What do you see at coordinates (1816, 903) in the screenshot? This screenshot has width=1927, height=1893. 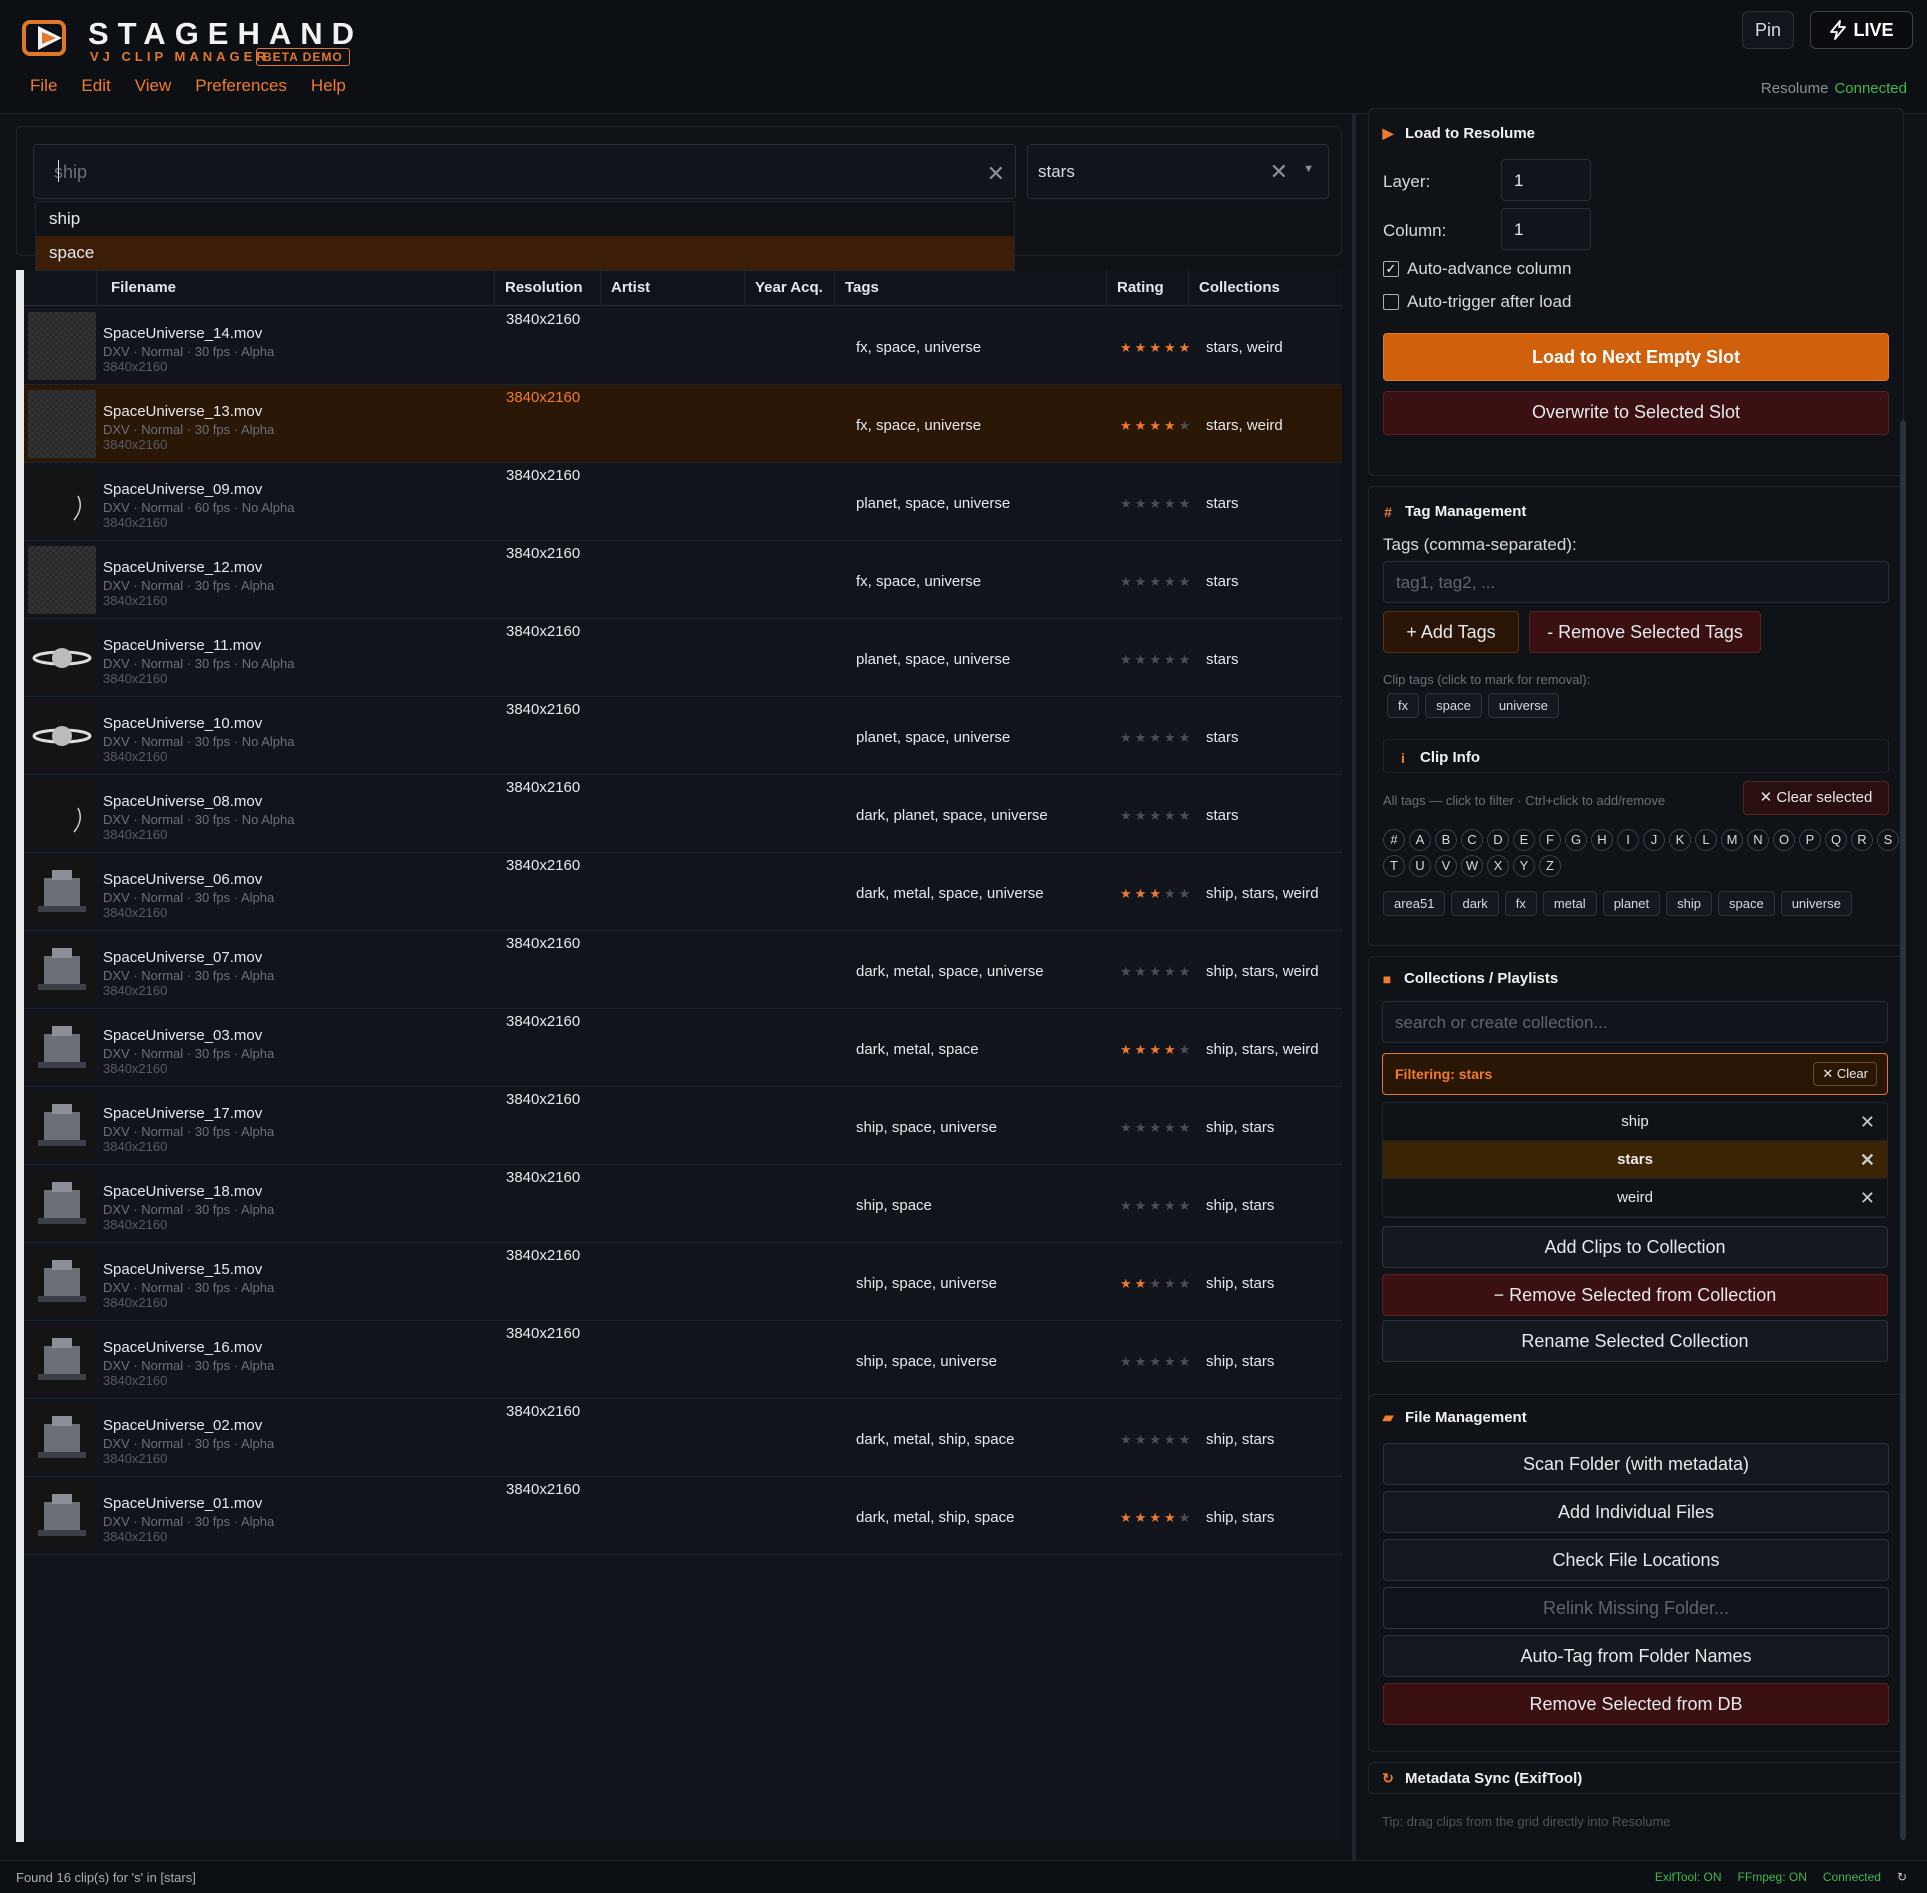 I see `tag-chip: universe` at bounding box center [1816, 903].